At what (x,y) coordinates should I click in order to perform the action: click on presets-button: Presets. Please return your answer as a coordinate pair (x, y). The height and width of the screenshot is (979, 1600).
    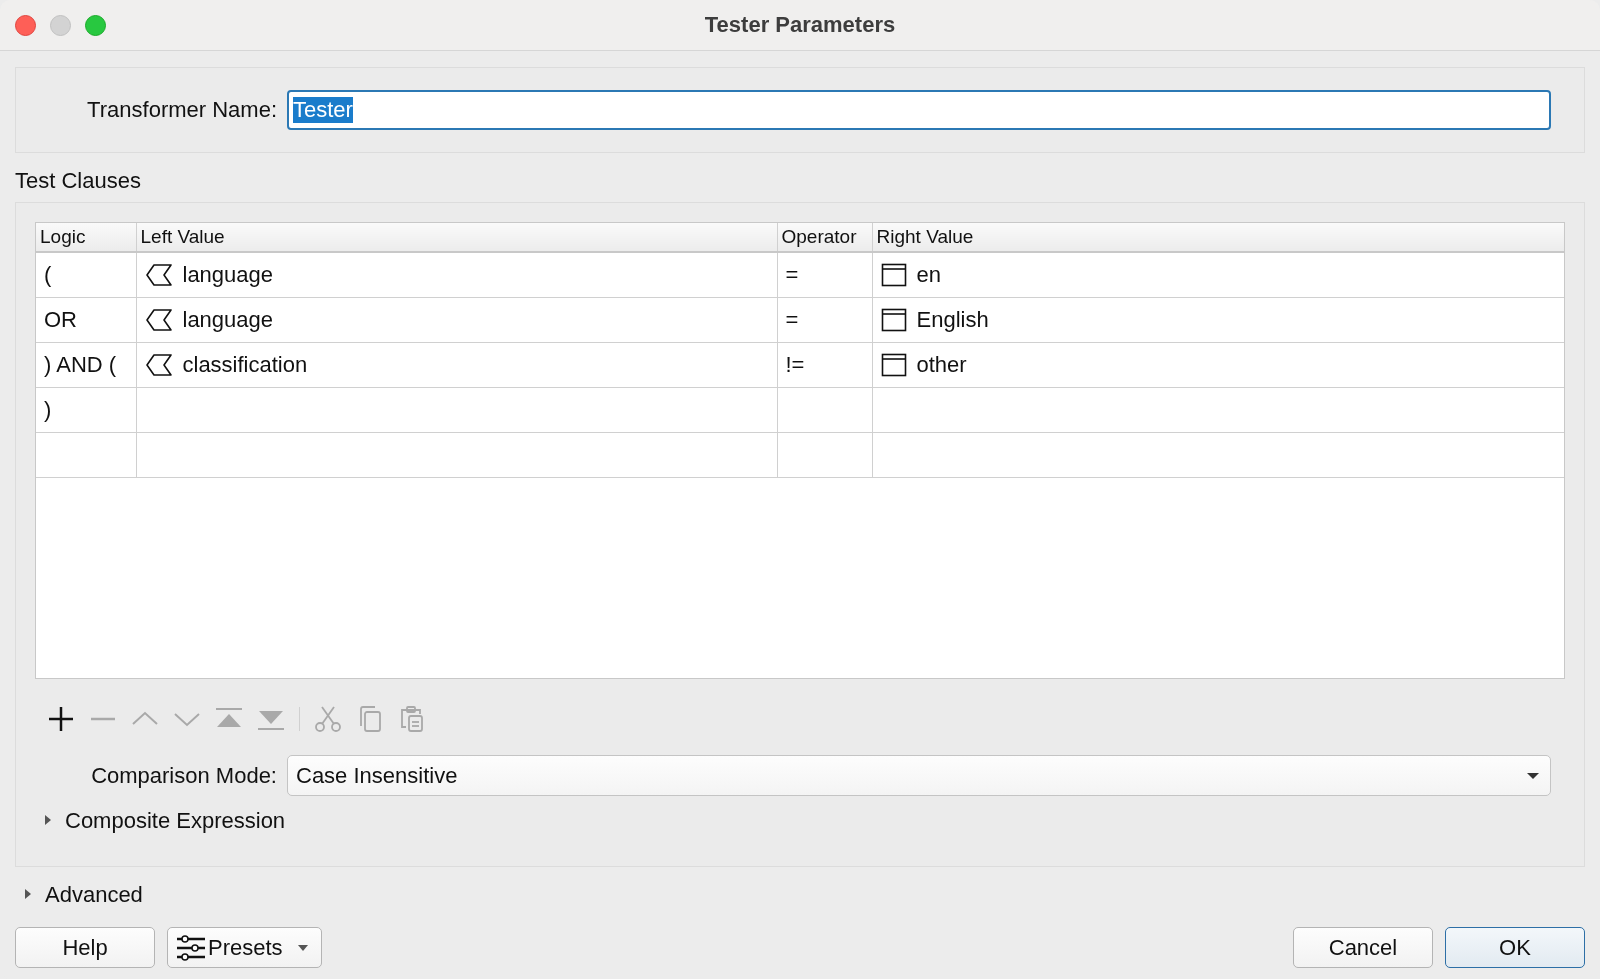
    Looking at the image, I should click on (244, 947).